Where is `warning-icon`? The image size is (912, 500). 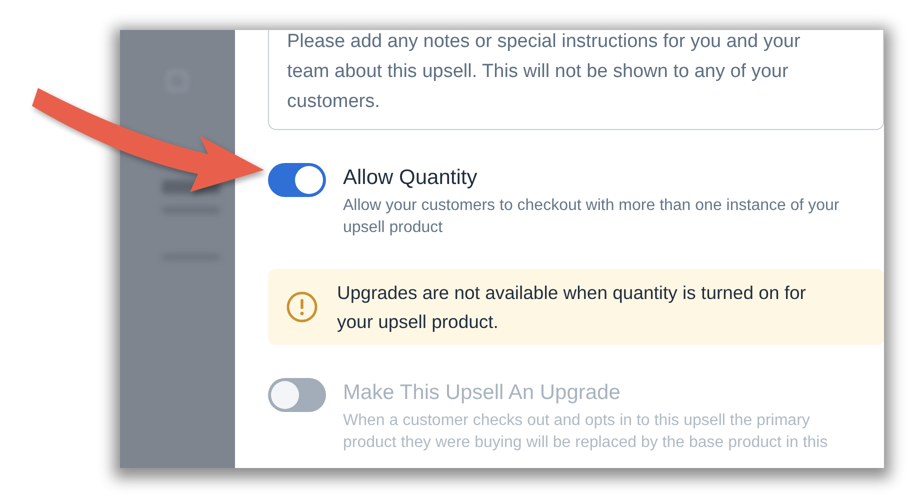
warning-icon is located at coordinates (302, 307).